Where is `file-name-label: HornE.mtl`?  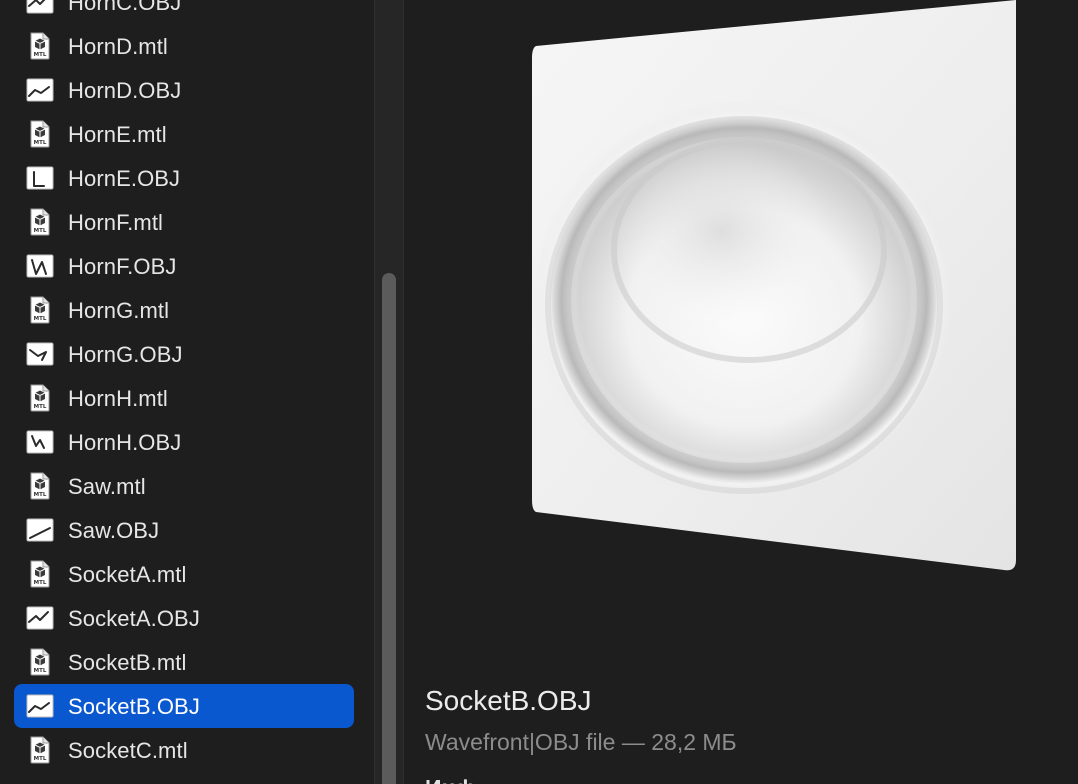 file-name-label: HornE.mtl is located at coordinates (117, 134).